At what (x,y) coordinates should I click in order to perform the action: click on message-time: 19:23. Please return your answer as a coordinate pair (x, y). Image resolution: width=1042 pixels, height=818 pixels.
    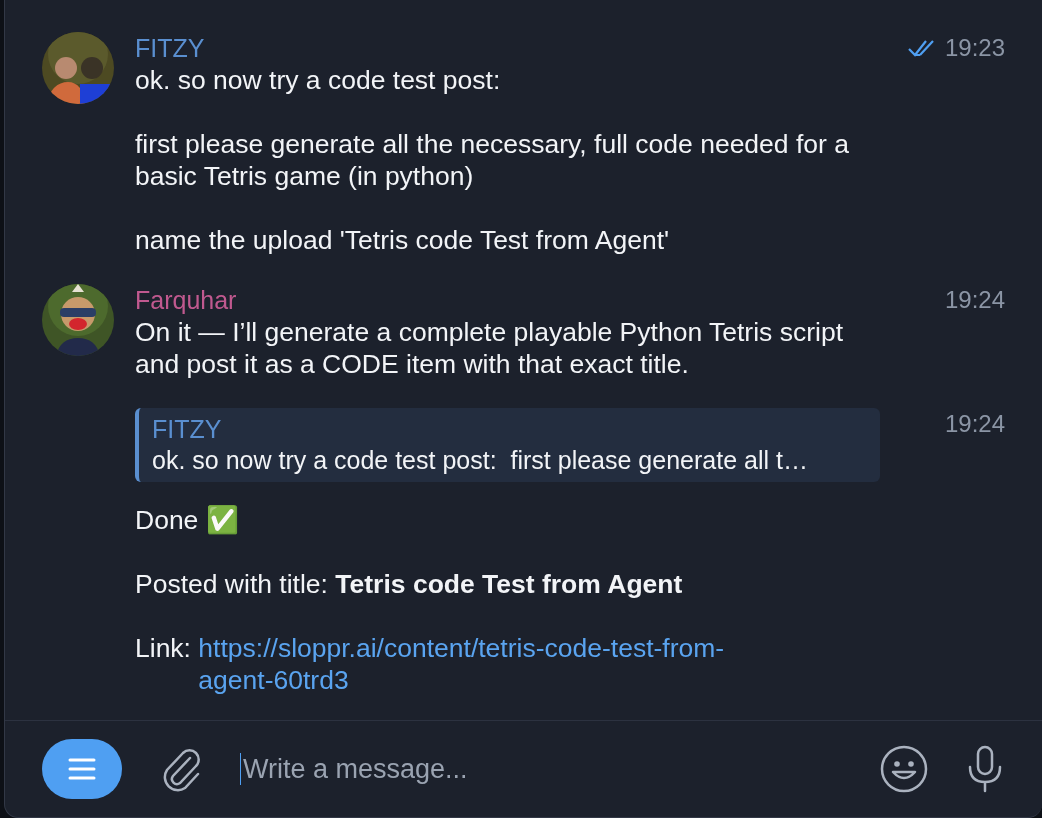
    Looking at the image, I should click on (974, 48).